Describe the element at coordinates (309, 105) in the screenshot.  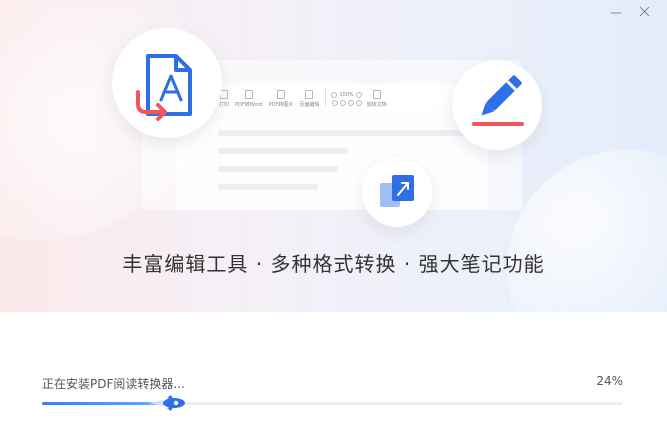
I see `toolbar-label: 页面编辑` at that location.